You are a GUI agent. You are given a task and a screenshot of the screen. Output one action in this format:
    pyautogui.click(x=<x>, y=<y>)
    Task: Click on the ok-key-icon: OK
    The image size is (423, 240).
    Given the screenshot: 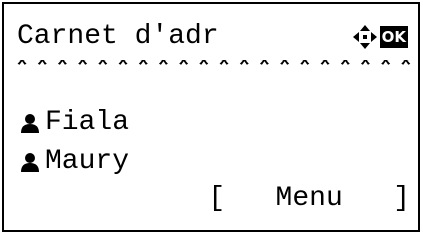 What is the action you would take?
    pyautogui.click(x=393, y=37)
    